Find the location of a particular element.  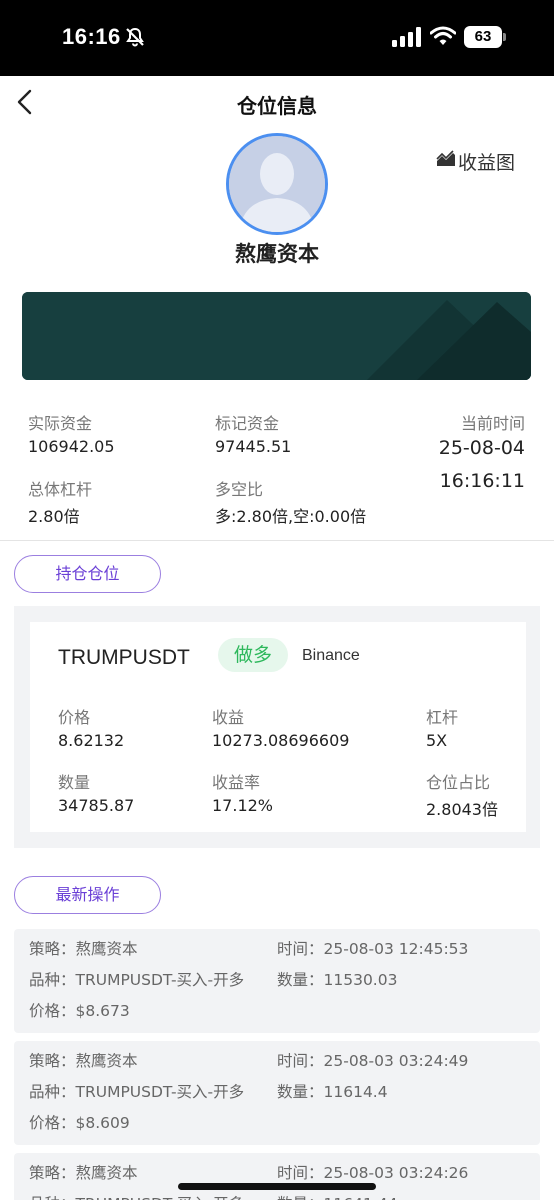

current-clock: 16:16:11 is located at coordinates (482, 481).